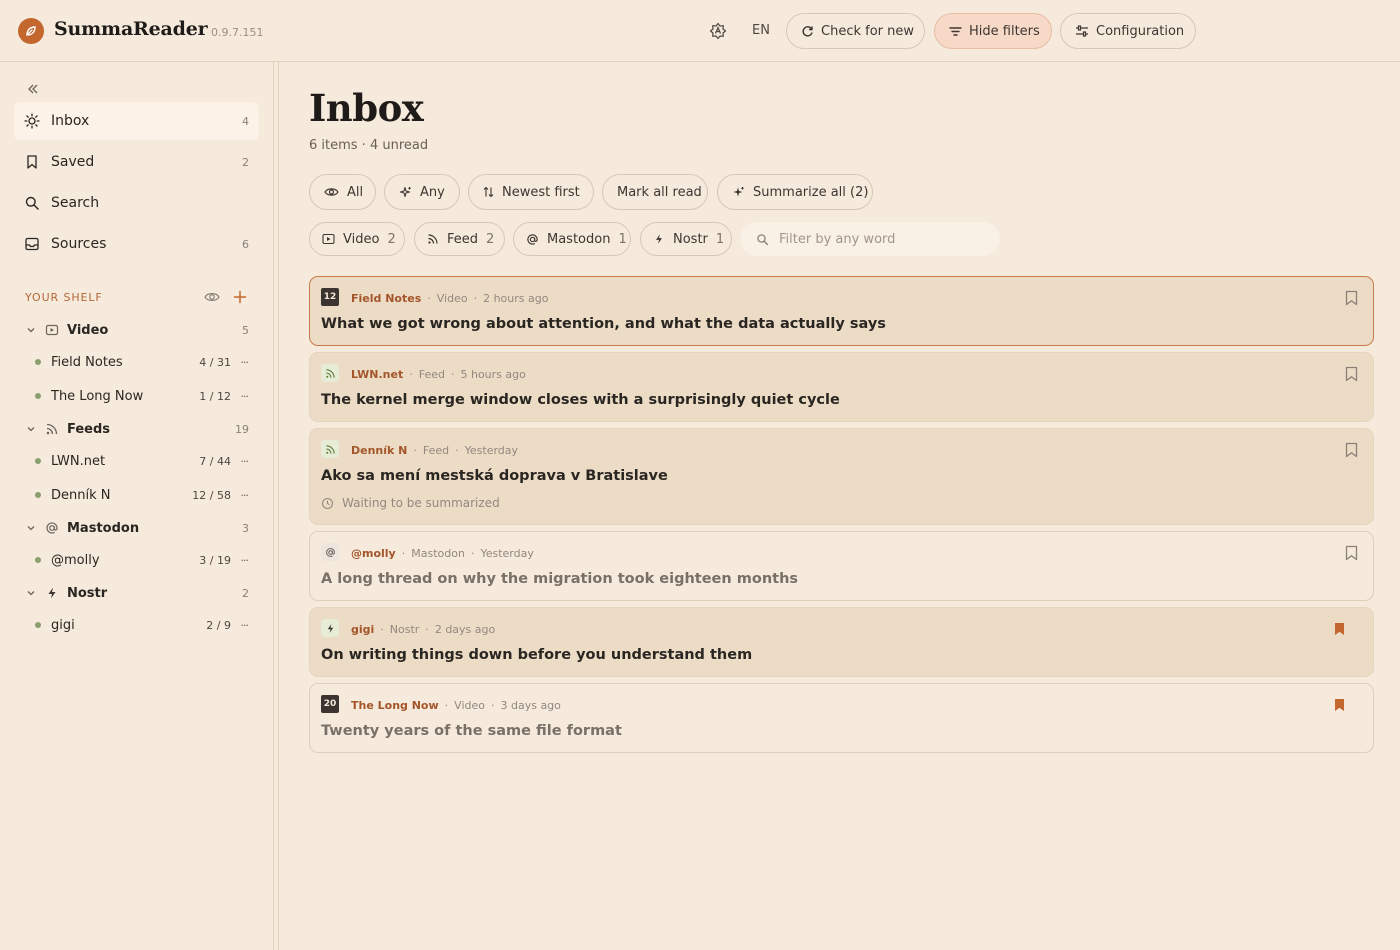 The image size is (1400, 950). Describe the element at coordinates (215, 461) in the screenshot. I see `source-count: 7 / 44` at that location.